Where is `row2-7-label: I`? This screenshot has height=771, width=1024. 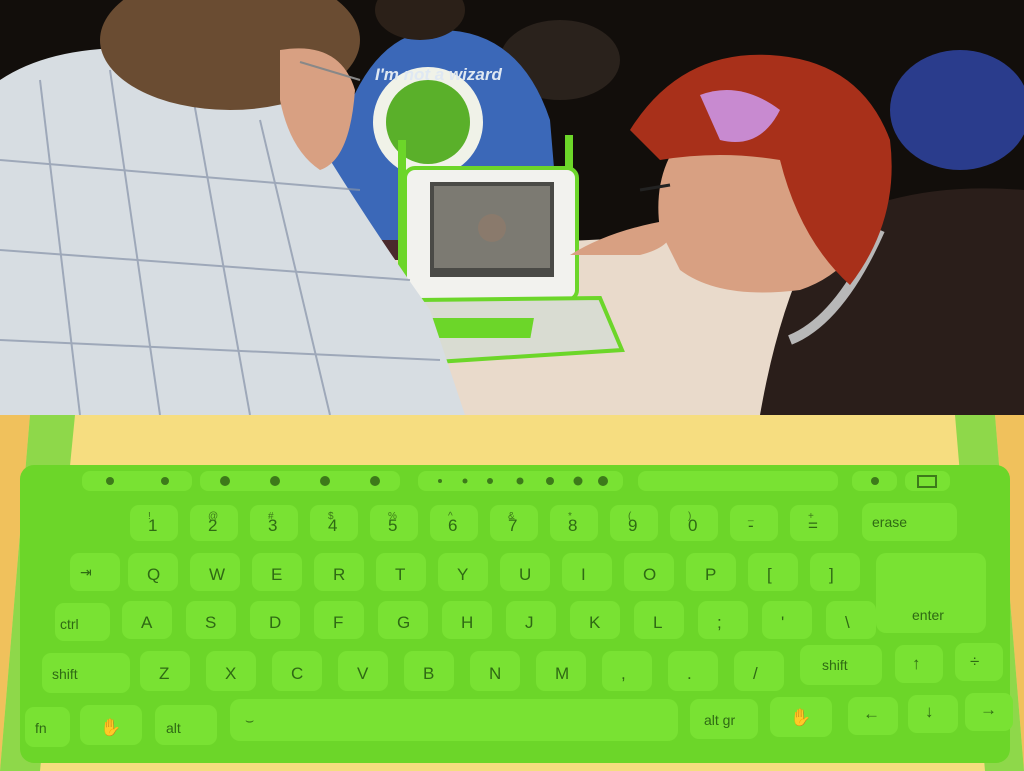 row2-7-label: I is located at coordinates (583, 574).